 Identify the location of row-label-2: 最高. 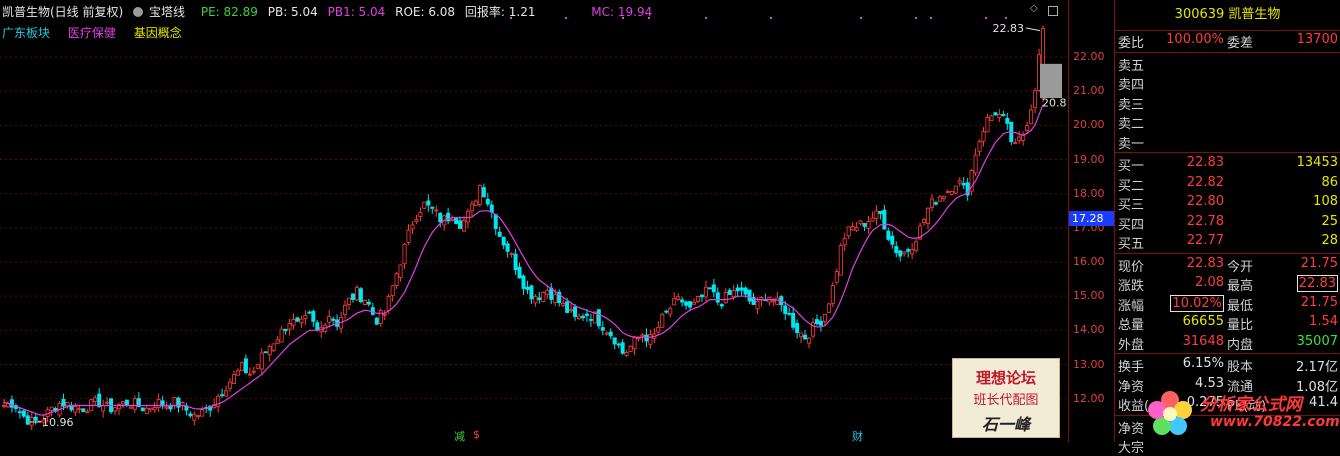
(1240, 286).